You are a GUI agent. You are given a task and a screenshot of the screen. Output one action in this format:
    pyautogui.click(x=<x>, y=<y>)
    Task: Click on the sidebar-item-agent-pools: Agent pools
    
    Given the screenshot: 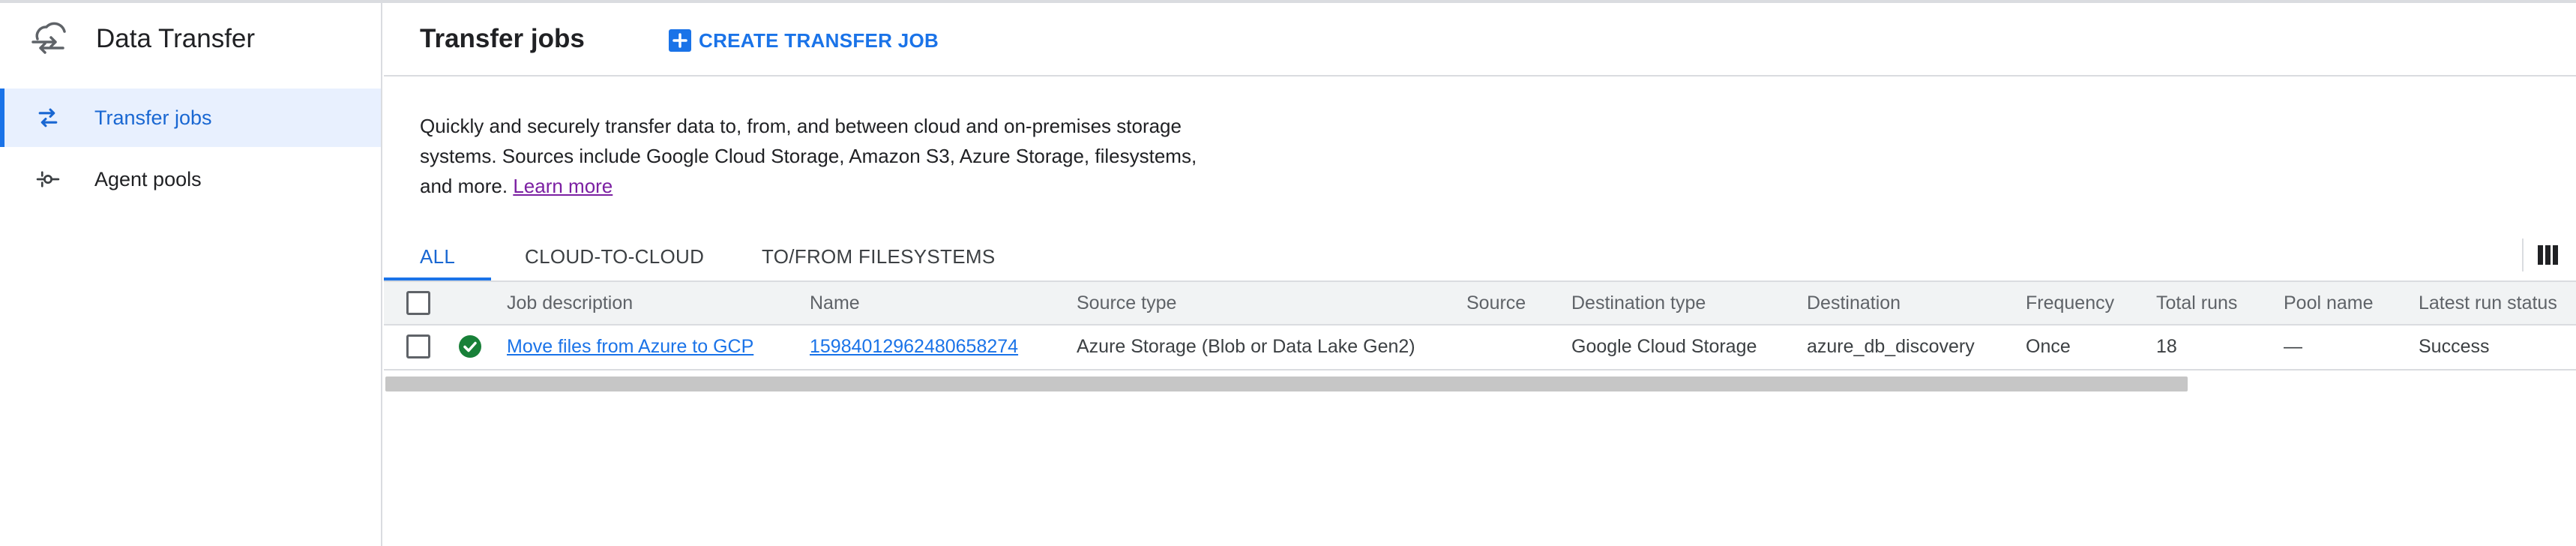 What is the action you would take?
    pyautogui.click(x=191, y=179)
    